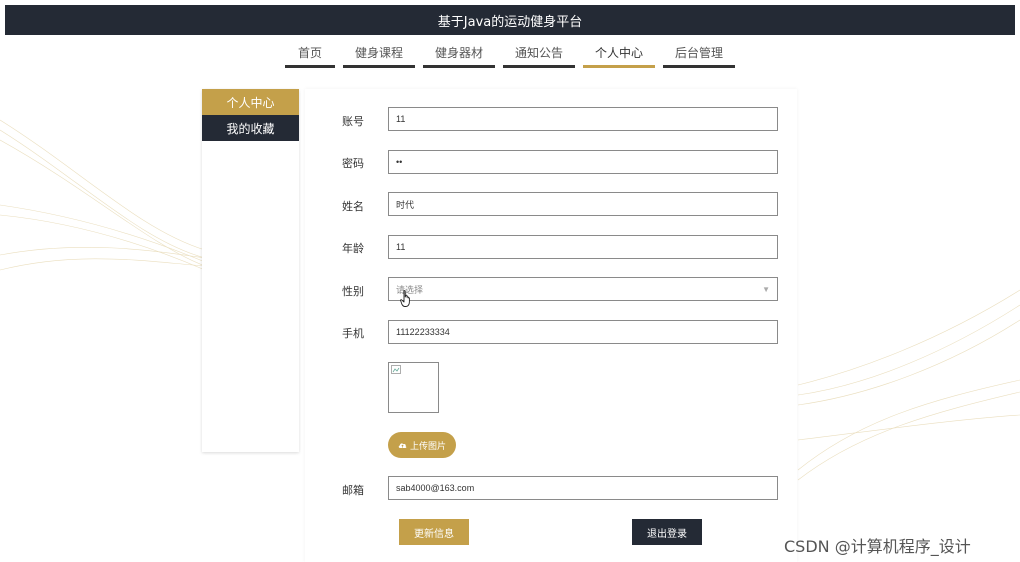  I want to click on age-label: 年龄, so click(353, 248).